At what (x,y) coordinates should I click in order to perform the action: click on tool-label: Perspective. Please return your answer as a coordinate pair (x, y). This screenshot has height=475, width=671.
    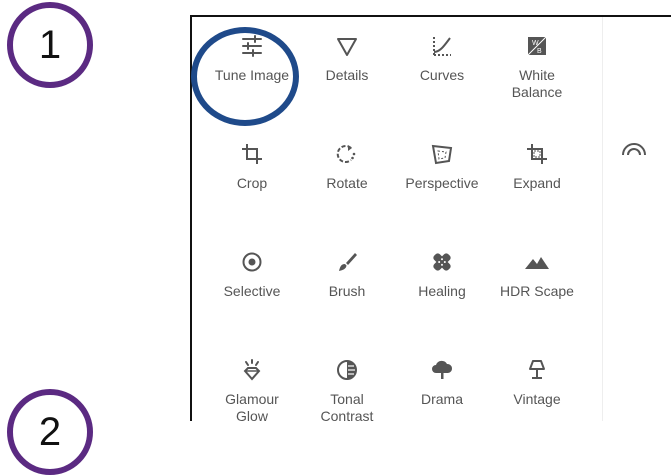
    Looking at the image, I should click on (442, 183).